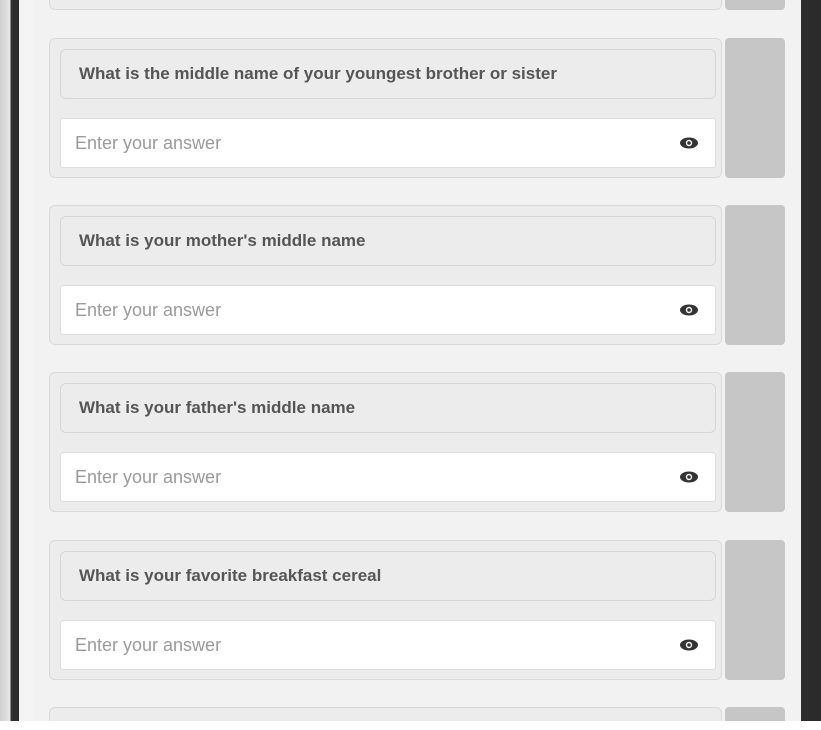 The height and width of the screenshot is (730, 821). I want to click on security-question-card-partial-top, so click(417, 5).